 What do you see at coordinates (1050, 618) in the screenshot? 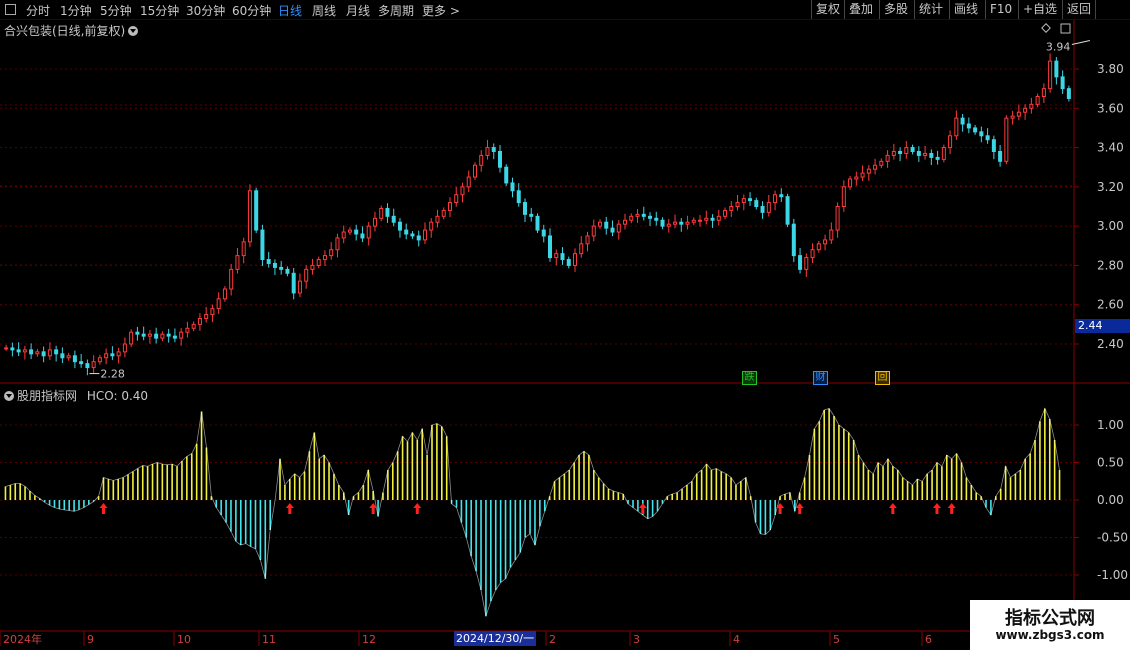
I see `watermark-title: 指标公式网` at bounding box center [1050, 618].